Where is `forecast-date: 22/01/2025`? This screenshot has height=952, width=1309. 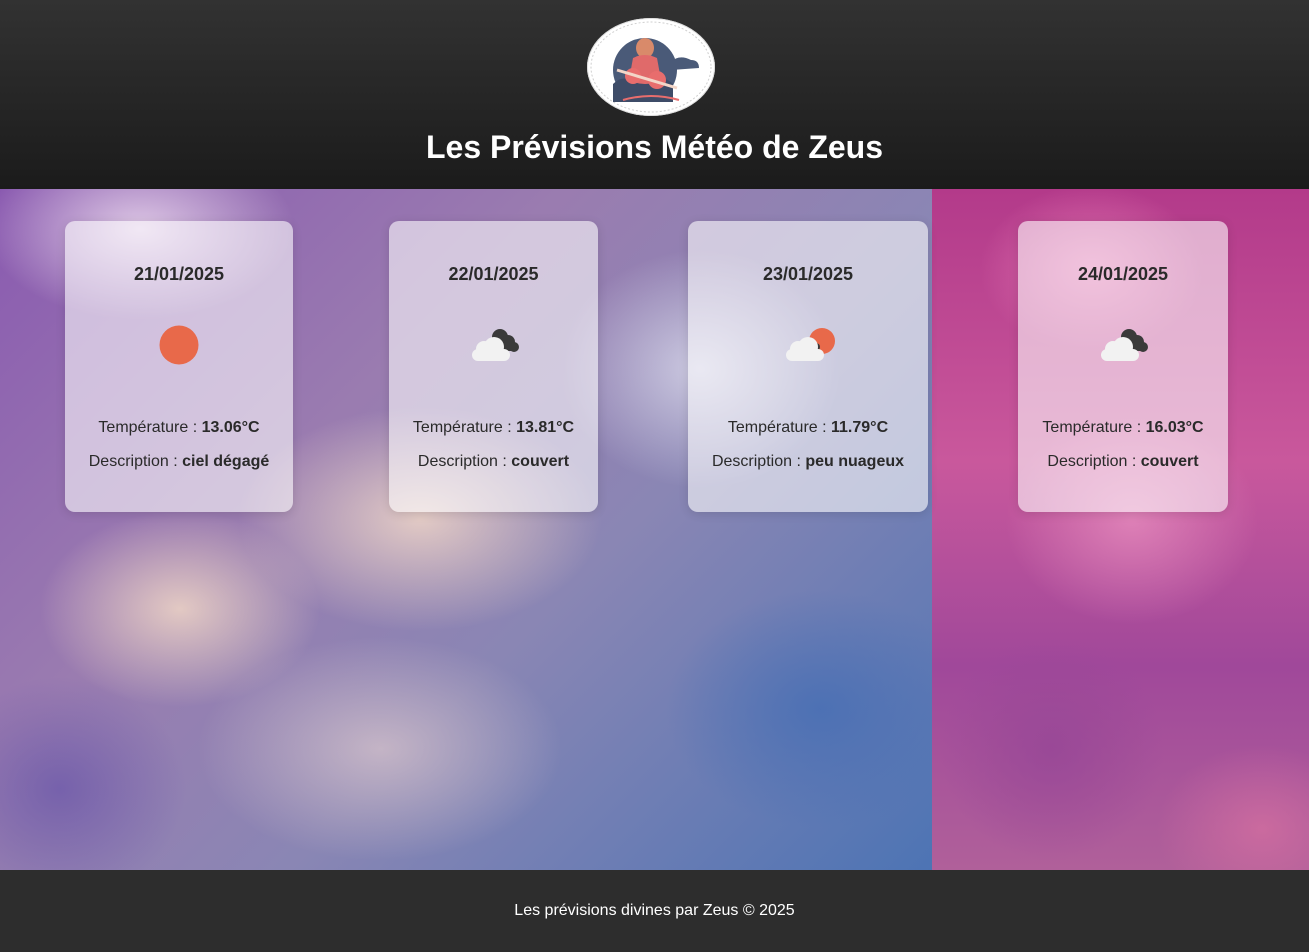 forecast-date: 22/01/2025 is located at coordinates (493, 274).